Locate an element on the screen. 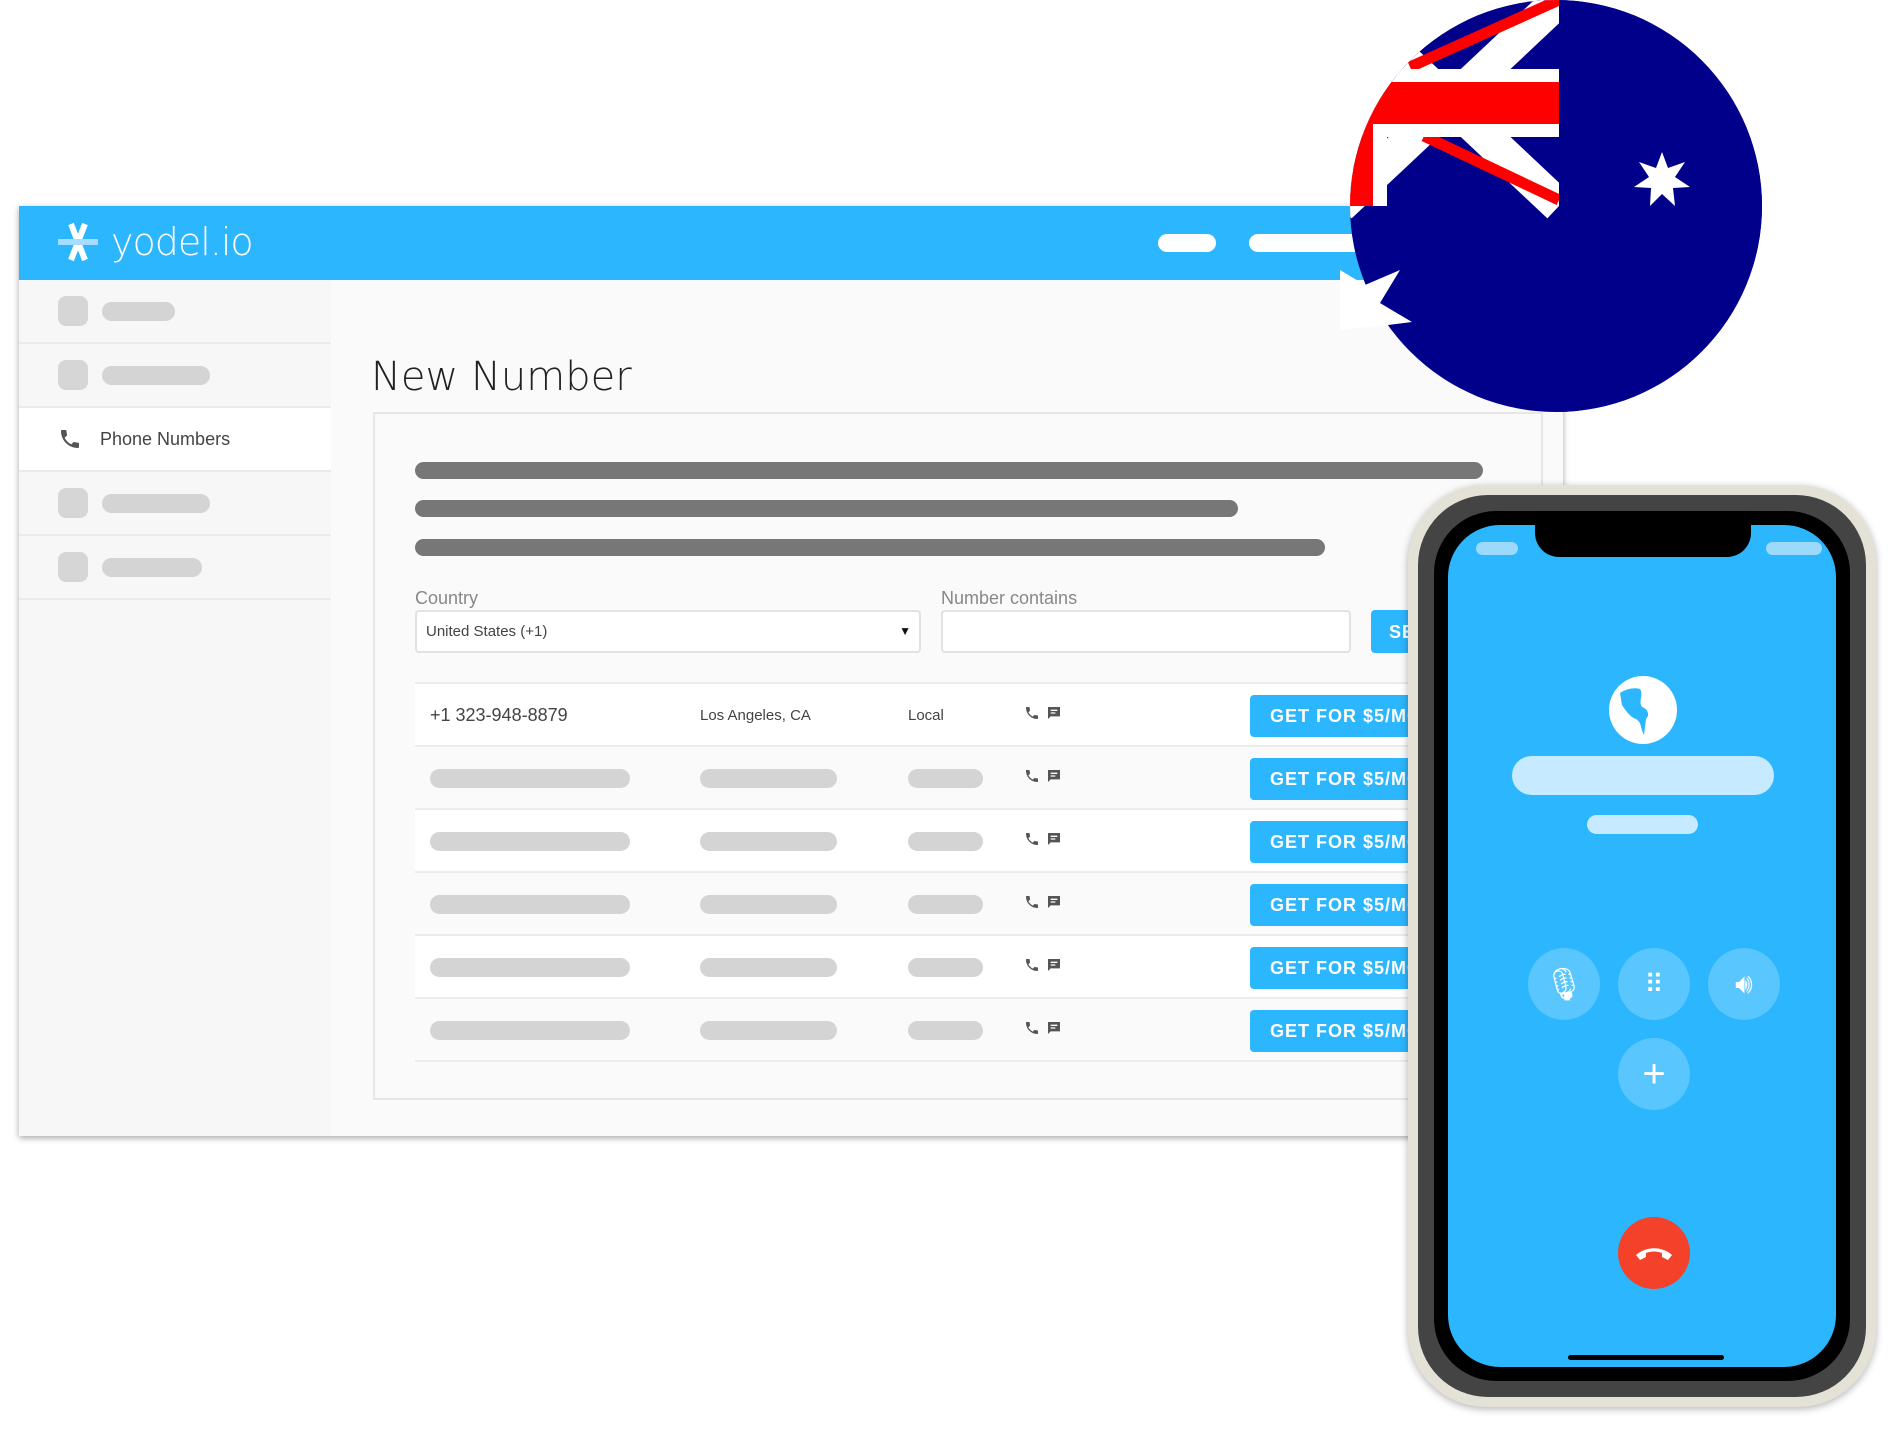  dropdown-caret-icon: ▼ is located at coordinates (905, 631).